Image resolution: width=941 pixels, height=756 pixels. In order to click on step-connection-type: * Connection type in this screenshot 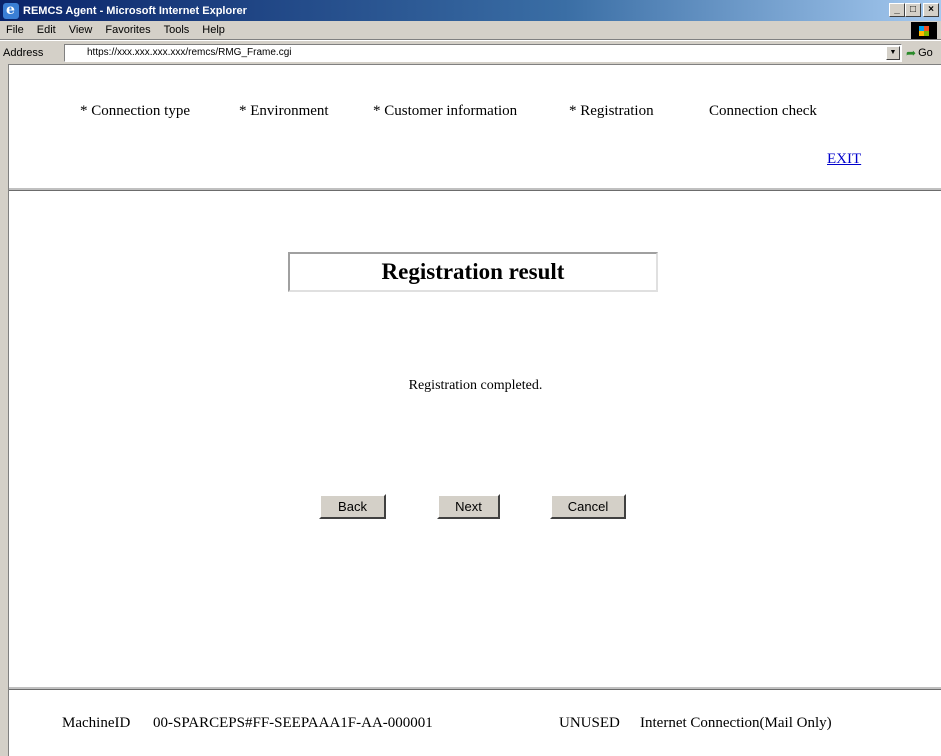, I will do `click(135, 111)`.